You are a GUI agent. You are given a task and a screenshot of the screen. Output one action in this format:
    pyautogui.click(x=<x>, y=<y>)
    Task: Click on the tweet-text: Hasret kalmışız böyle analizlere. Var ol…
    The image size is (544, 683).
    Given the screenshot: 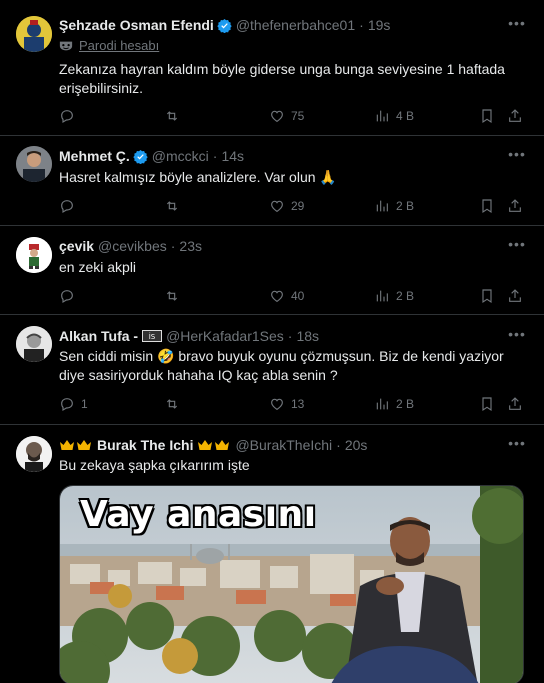 What is the action you would take?
    pyautogui.click(x=198, y=177)
    